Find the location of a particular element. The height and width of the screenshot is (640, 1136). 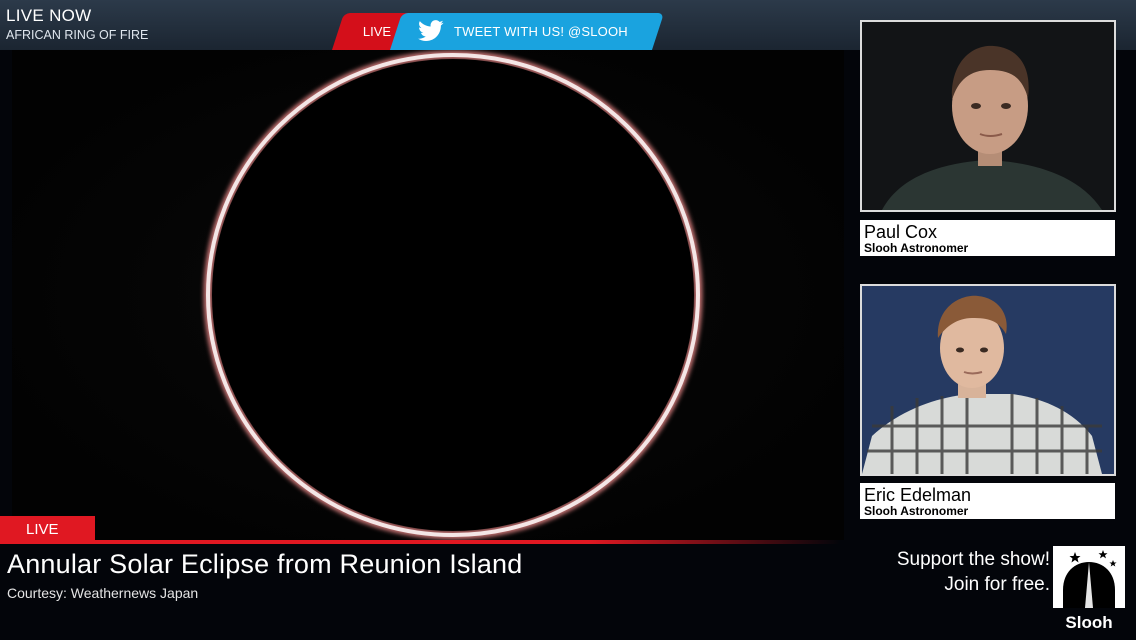

presenter-1-name: Paul Cox is located at coordinates (901, 232).